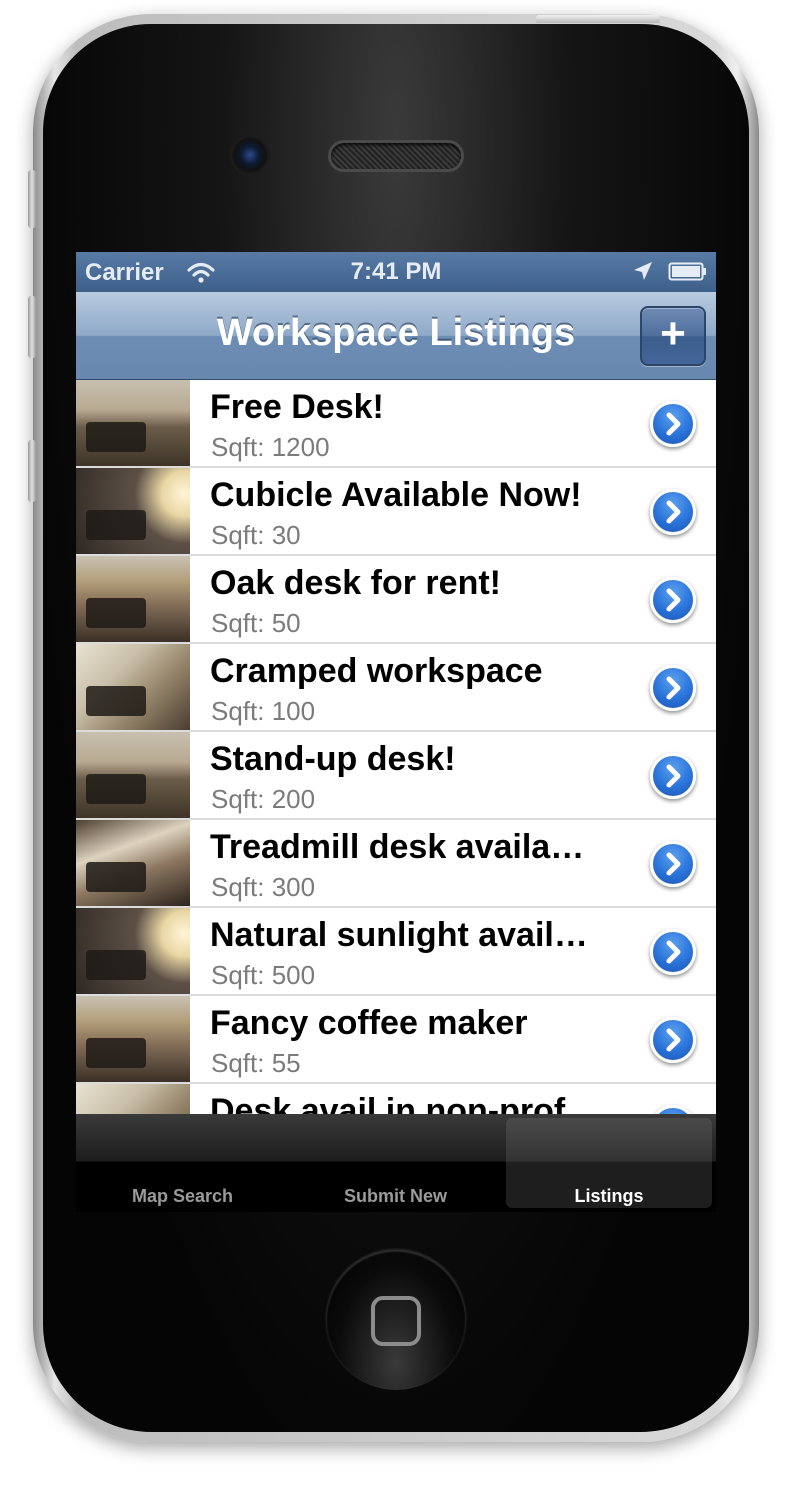 The width and height of the screenshot is (792, 1488). Describe the element at coordinates (263, 975) in the screenshot. I see `listing-sqft: Sqft: 500` at that location.